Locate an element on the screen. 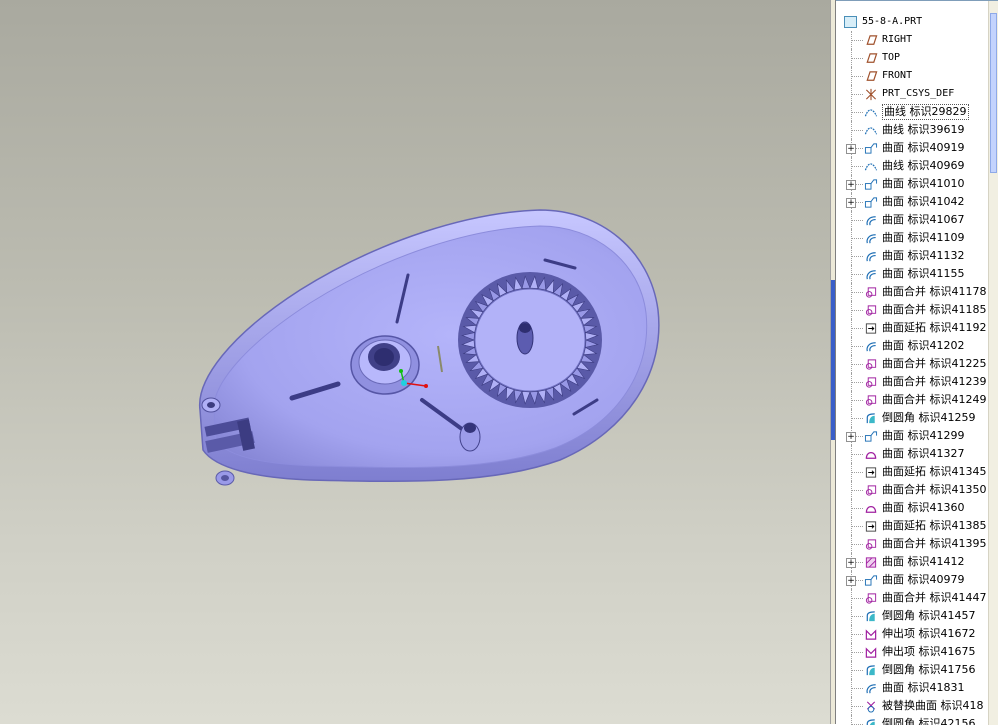 This screenshot has height=725, width=998. tree-item-label: 曲面合并 标识41225 is located at coordinates (934, 363).